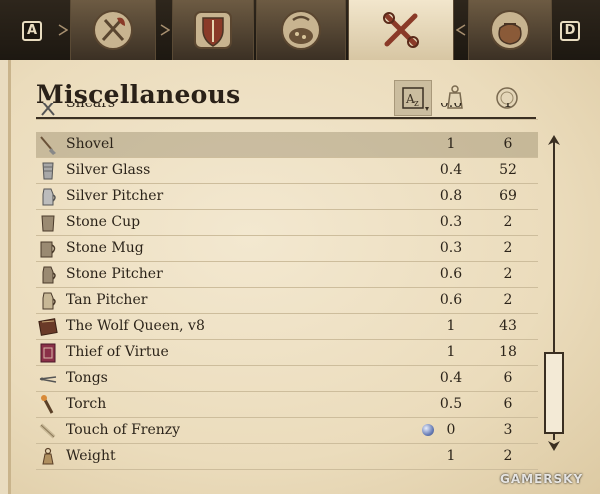 The image size is (600, 494). What do you see at coordinates (91, 107) in the screenshot?
I see `item-name: Shears` at bounding box center [91, 107].